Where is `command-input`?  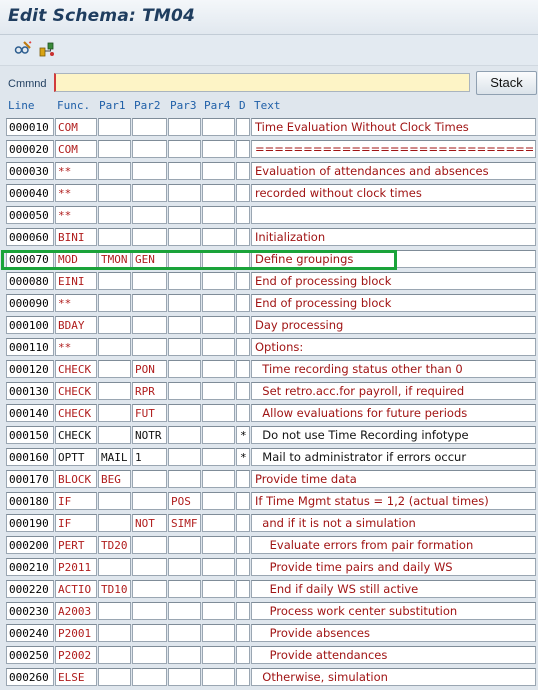
command-input is located at coordinates (262, 82).